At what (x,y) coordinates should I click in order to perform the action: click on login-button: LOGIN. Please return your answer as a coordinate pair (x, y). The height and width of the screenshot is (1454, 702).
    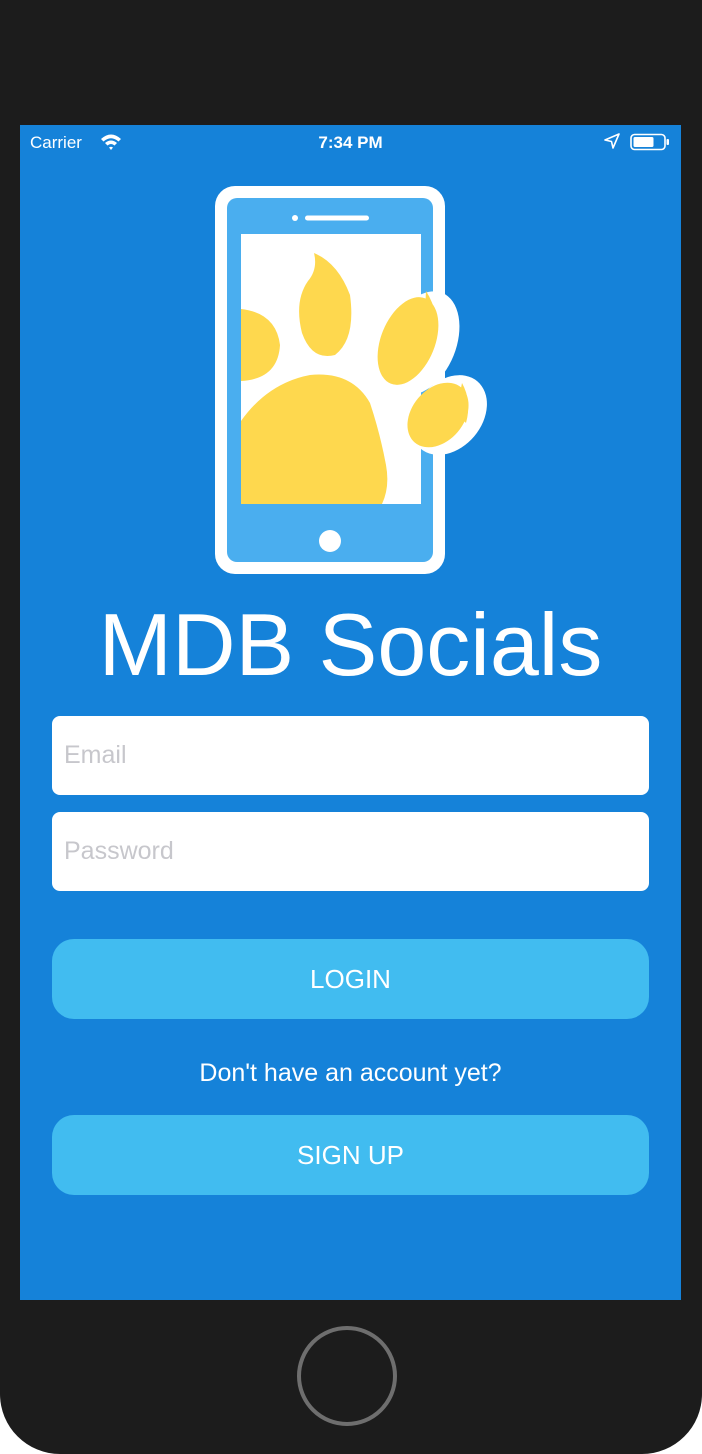
    Looking at the image, I should click on (350, 979).